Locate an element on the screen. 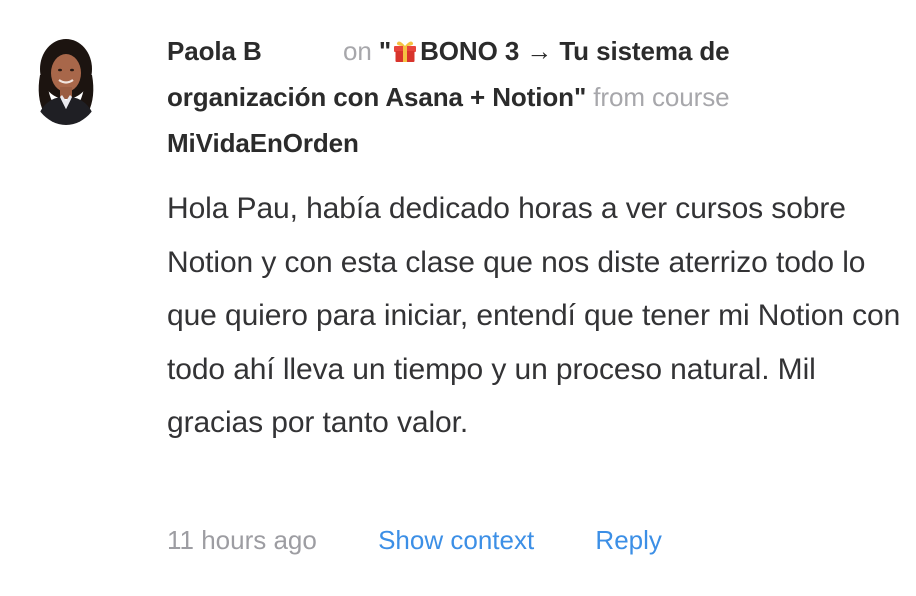 The height and width of the screenshot is (596, 916). course-name-link: MiVidaEnOrden is located at coordinates (263, 143).